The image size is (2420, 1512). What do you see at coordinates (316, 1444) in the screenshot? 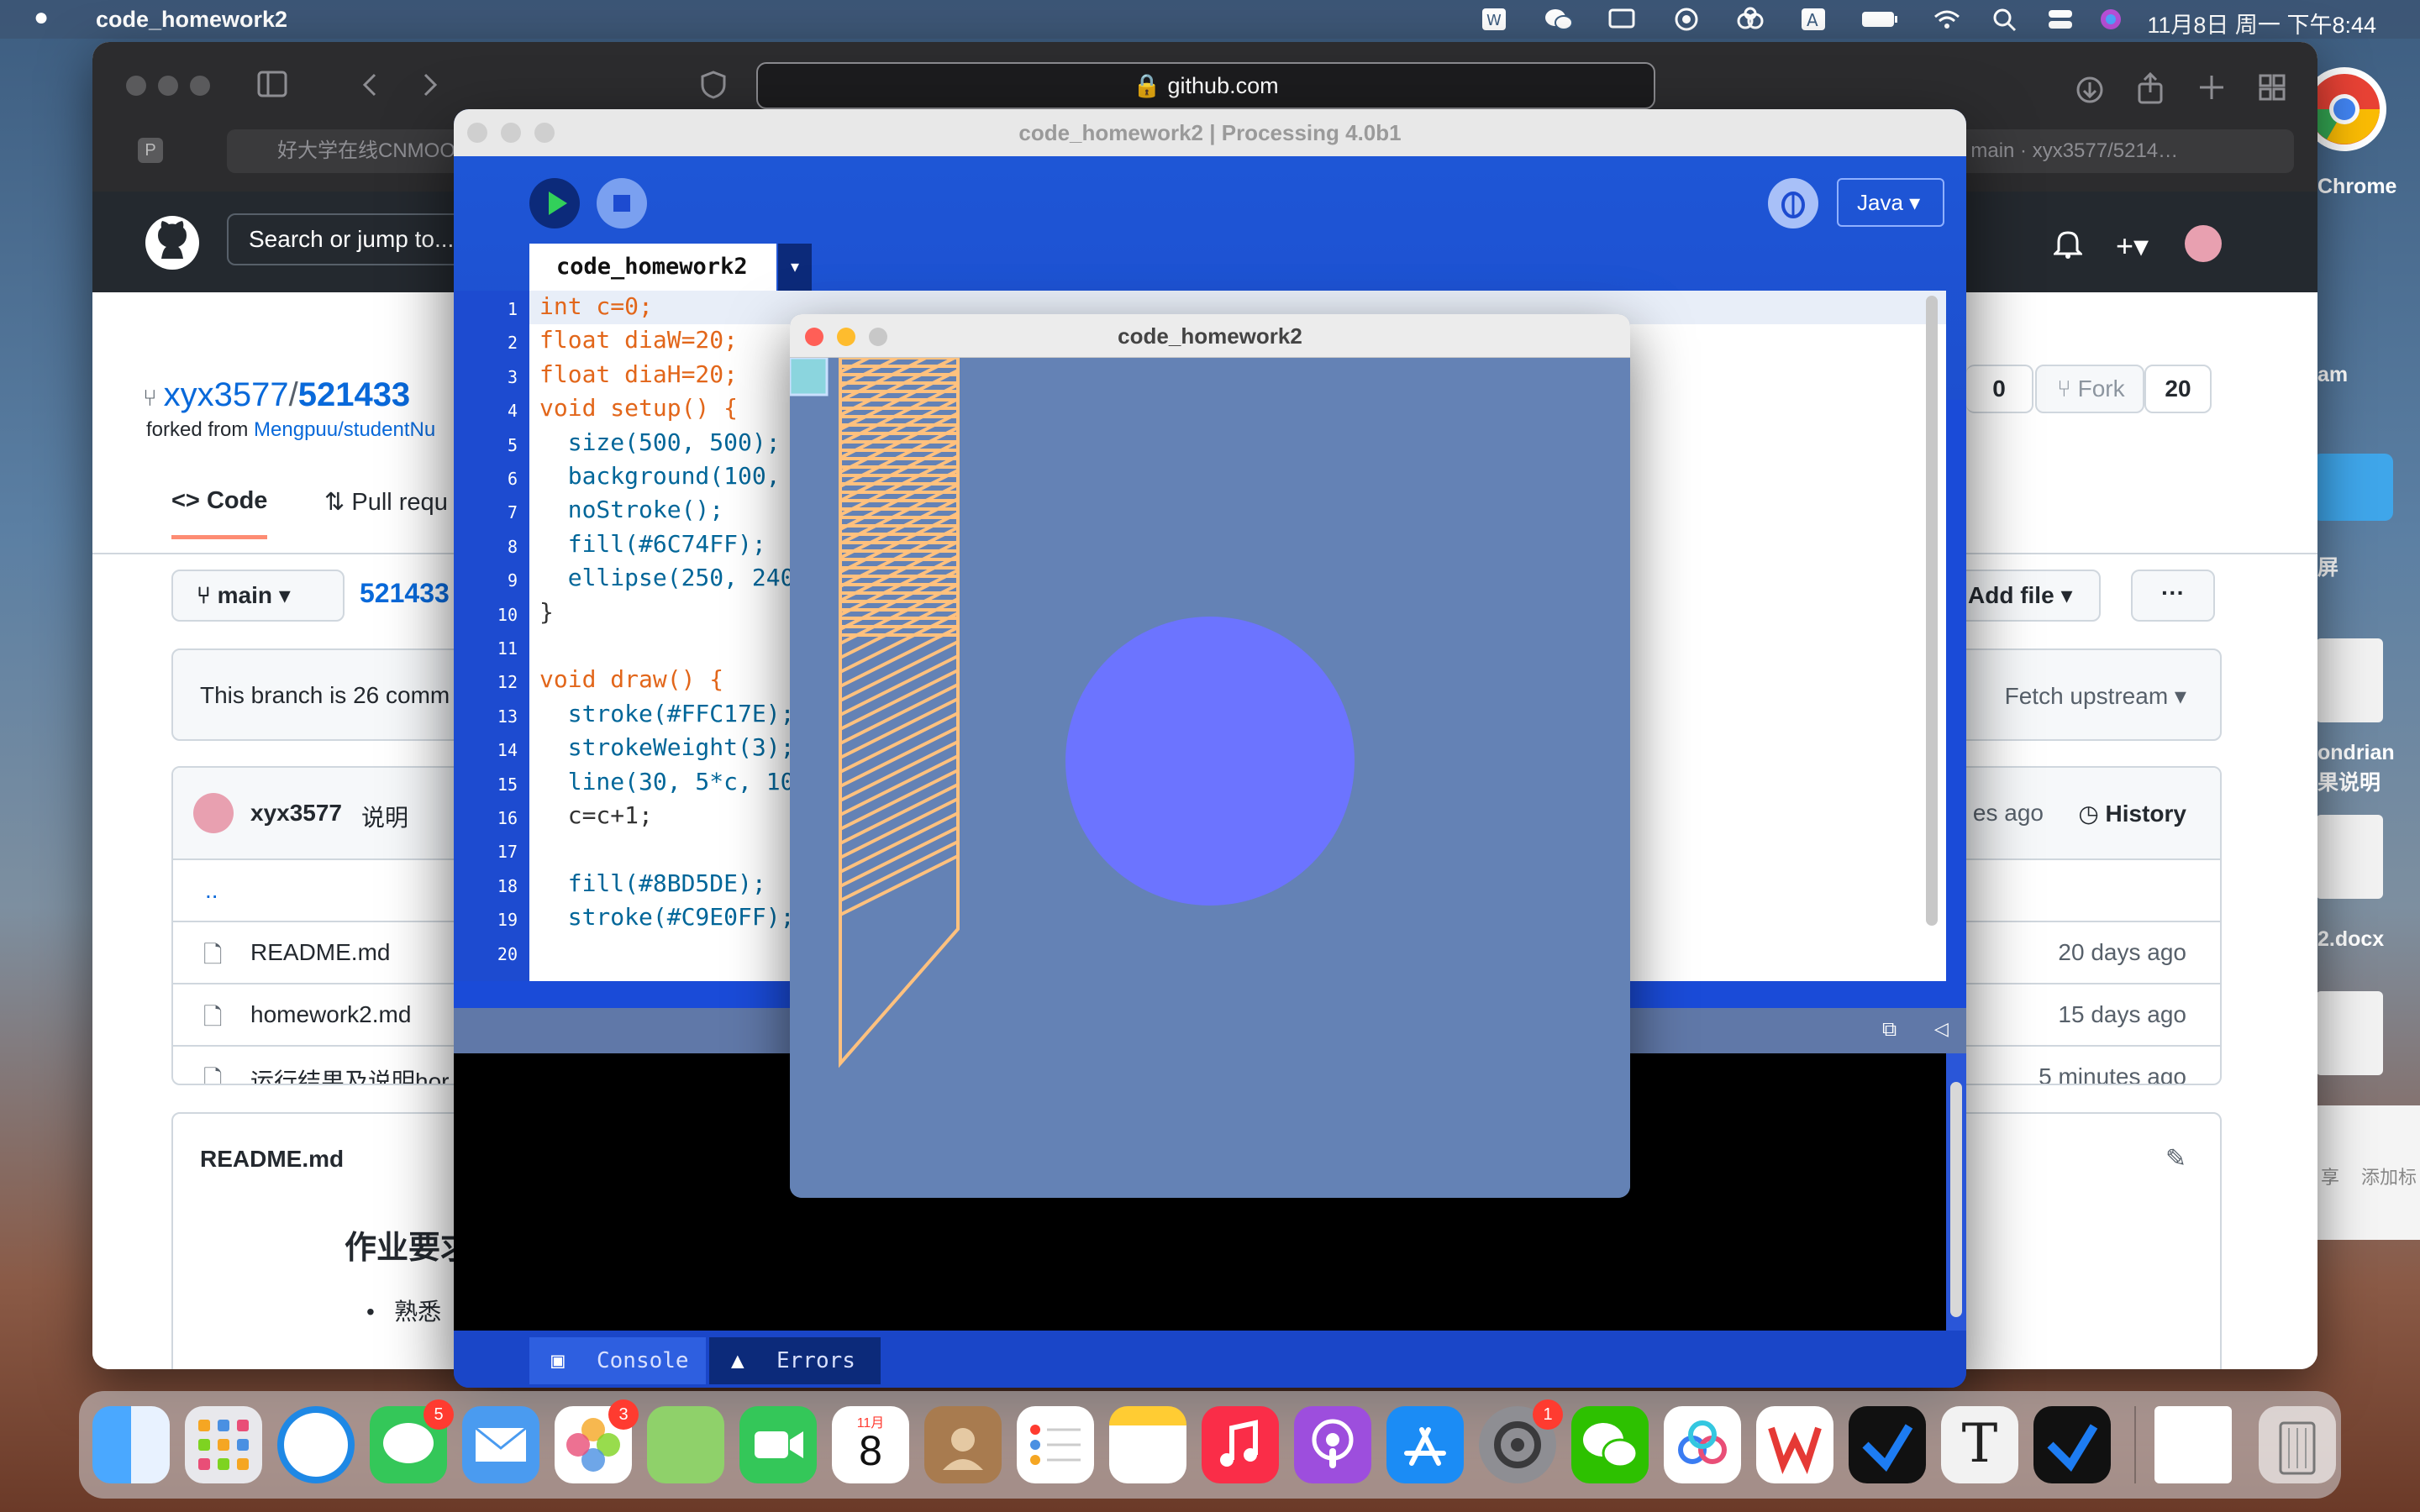
I see `safari-icon` at bounding box center [316, 1444].